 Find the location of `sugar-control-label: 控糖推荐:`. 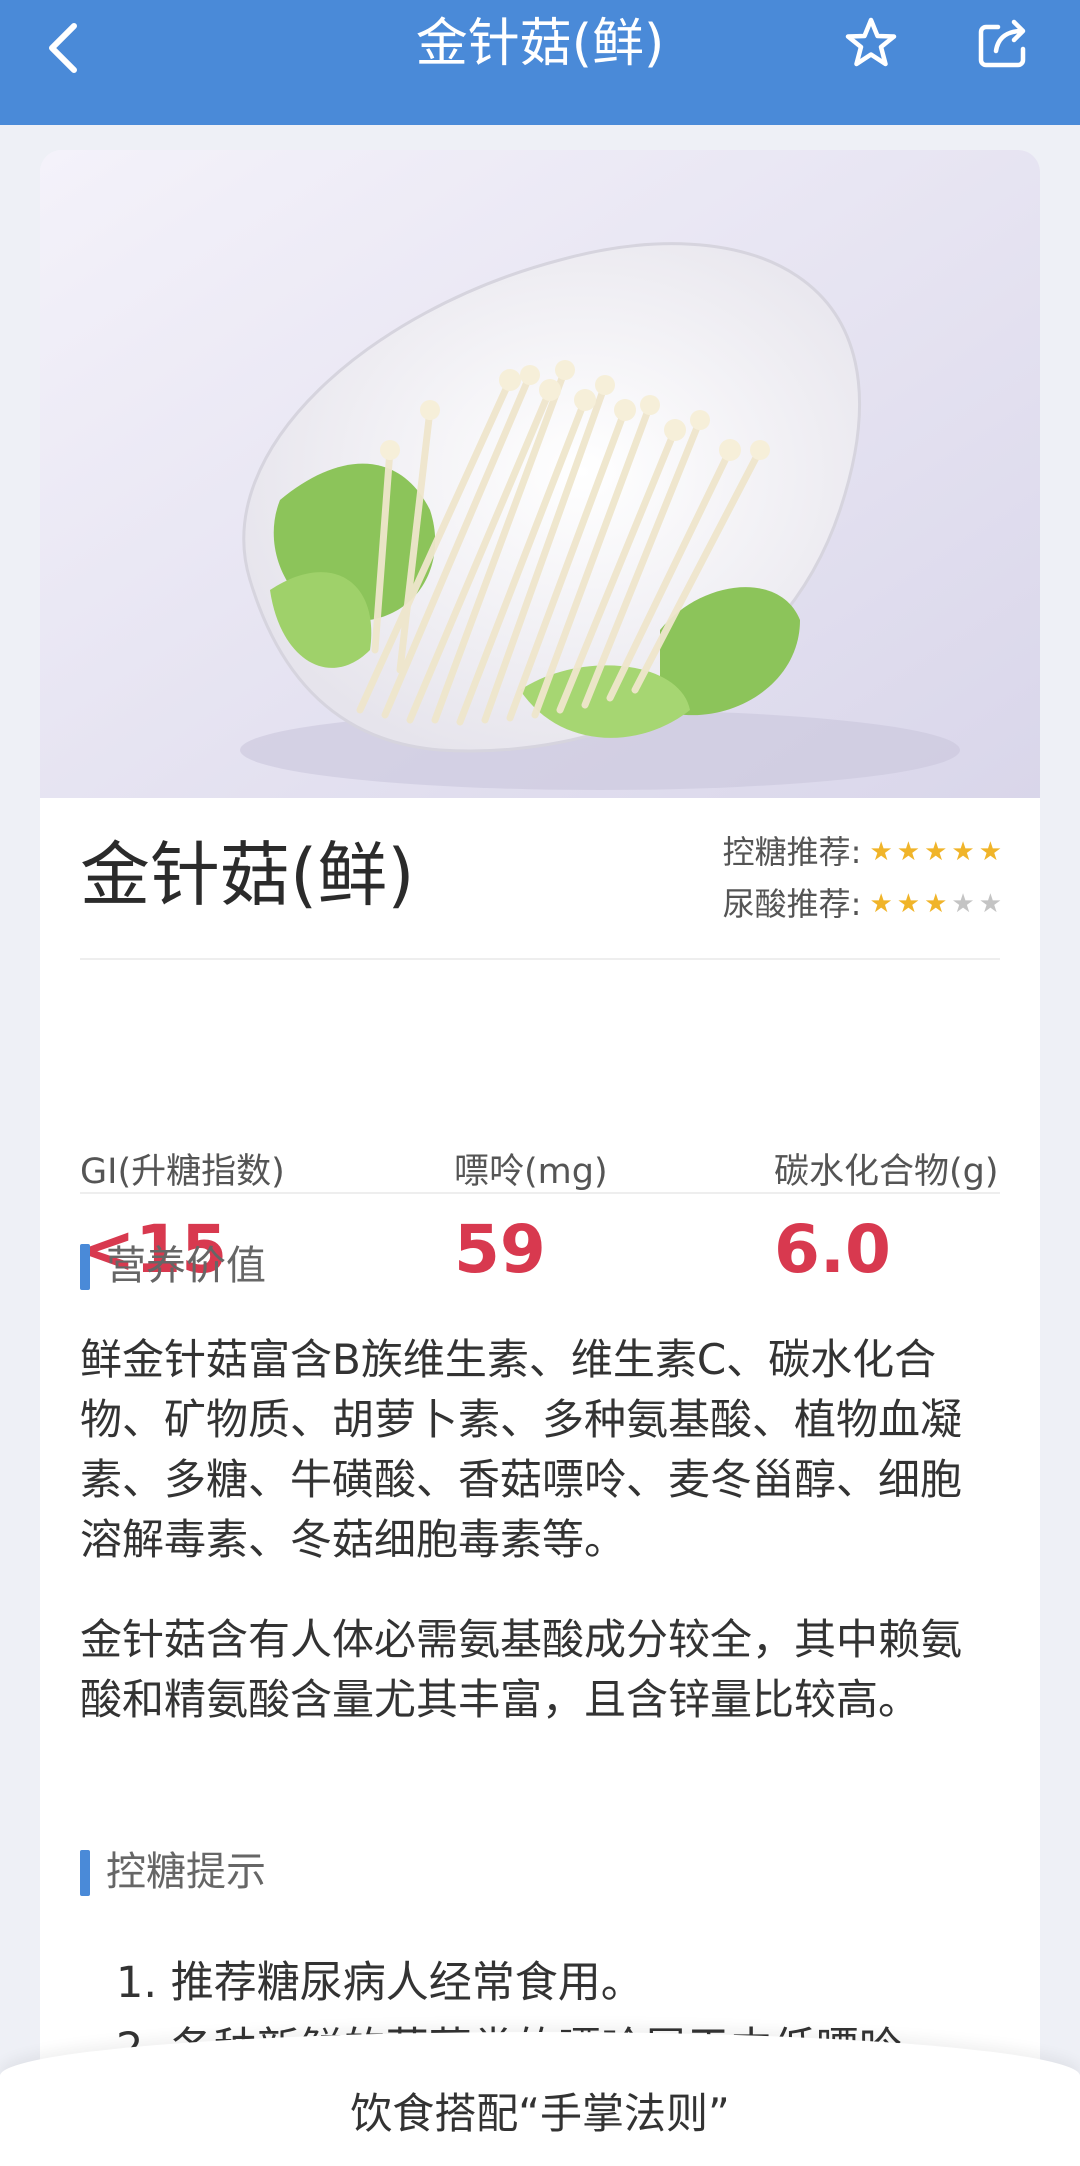

sugar-control-label: 控糖推荐: is located at coordinates (792, 852).